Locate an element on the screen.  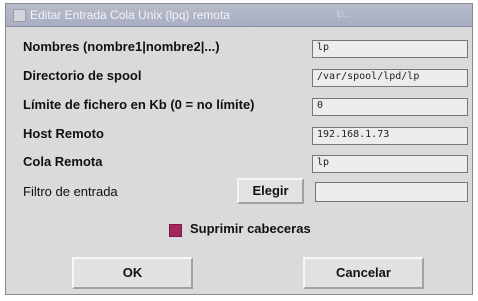
file-limit-field: 0 is located at coordinates (390, 107).